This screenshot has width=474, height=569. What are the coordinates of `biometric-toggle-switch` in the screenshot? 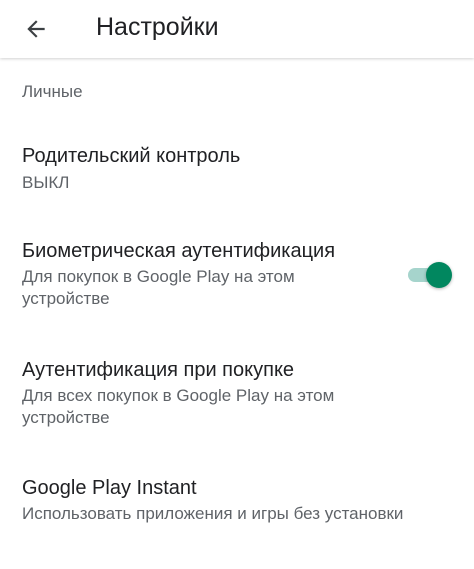 It's located at (429, 275).